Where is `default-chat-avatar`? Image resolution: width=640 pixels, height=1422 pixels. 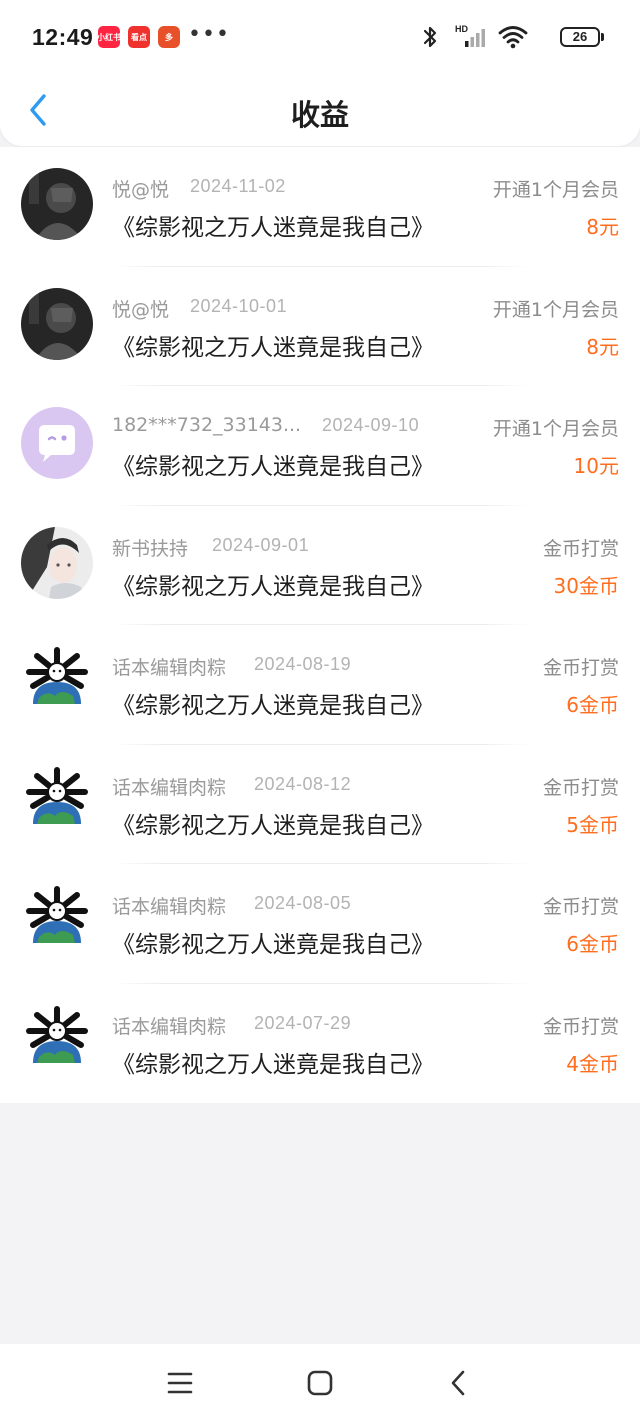
default-chat-avatar is located at coordinates (57, 443).